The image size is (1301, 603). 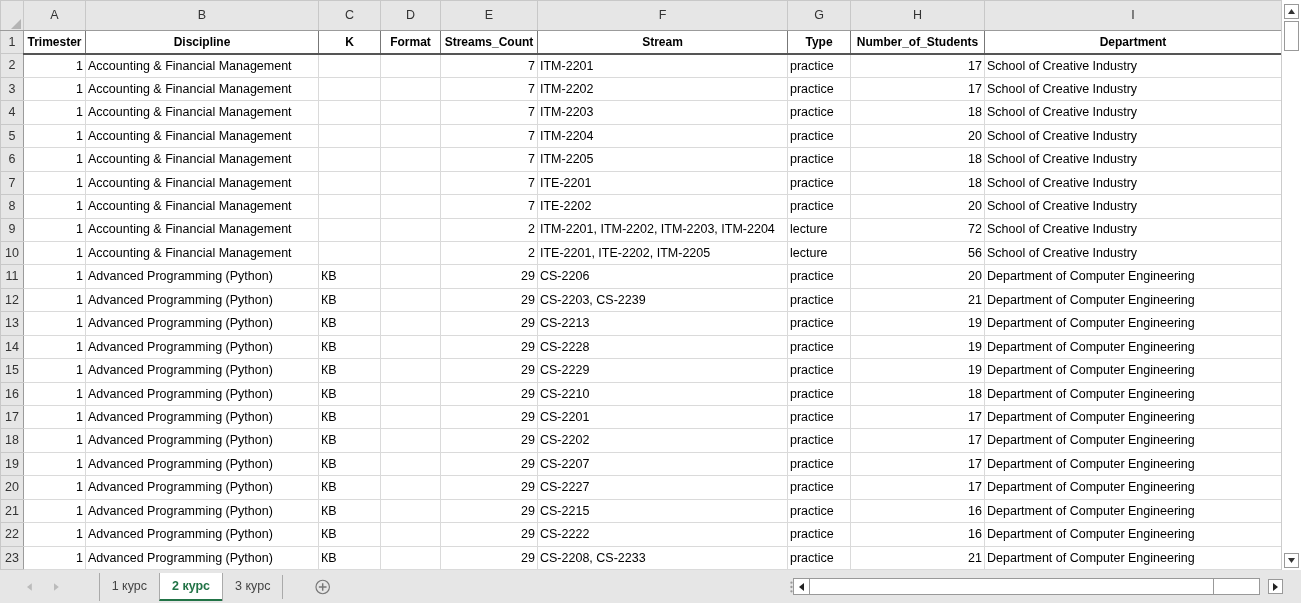 What do you see at coordinates (801, 586) in the screenshot?
I see `scroll-left-icon` at bounding box center [801, 586].